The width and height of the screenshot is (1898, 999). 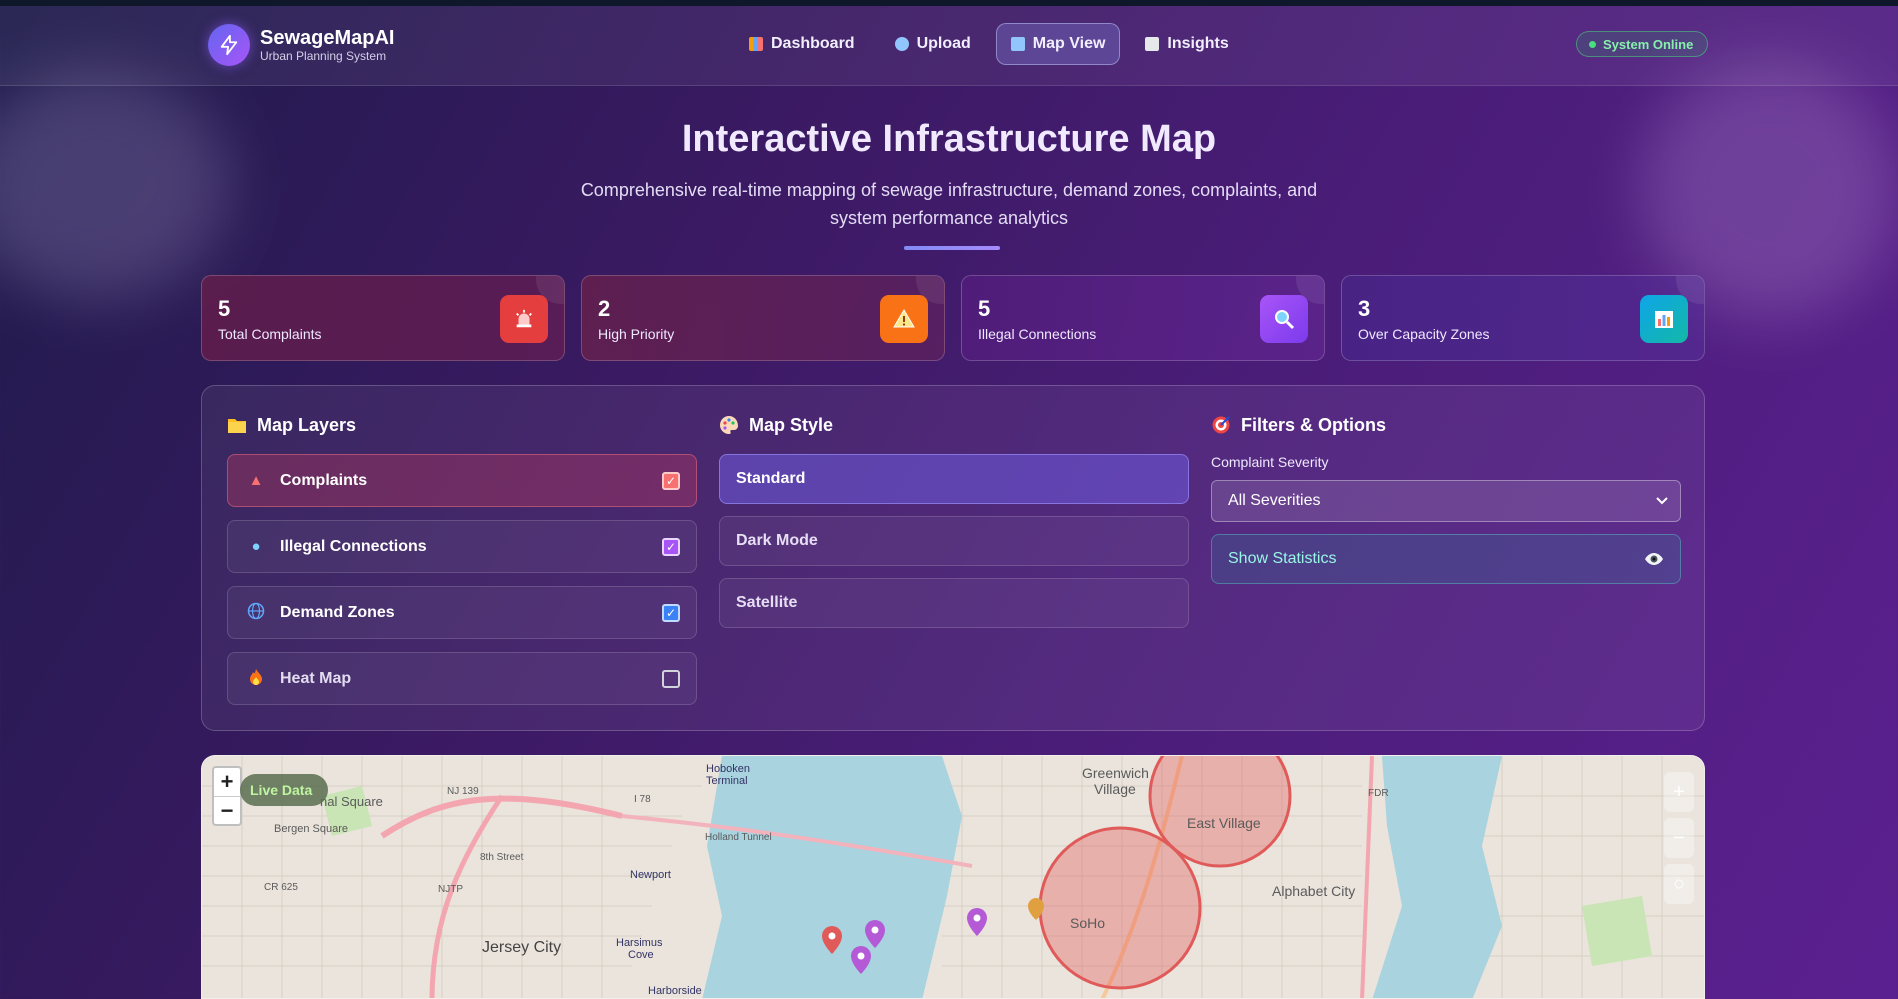 What do you see at coordinates (115, 185) in the screenshot?
I see `background-glow-left` at bounding box center [115, 185].